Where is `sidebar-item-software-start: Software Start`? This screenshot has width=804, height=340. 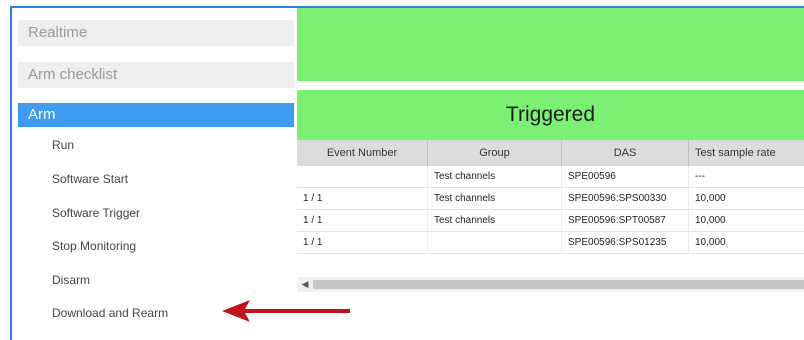
sidebar-item-software-start: Software Start is located at coordinates (90, 179).